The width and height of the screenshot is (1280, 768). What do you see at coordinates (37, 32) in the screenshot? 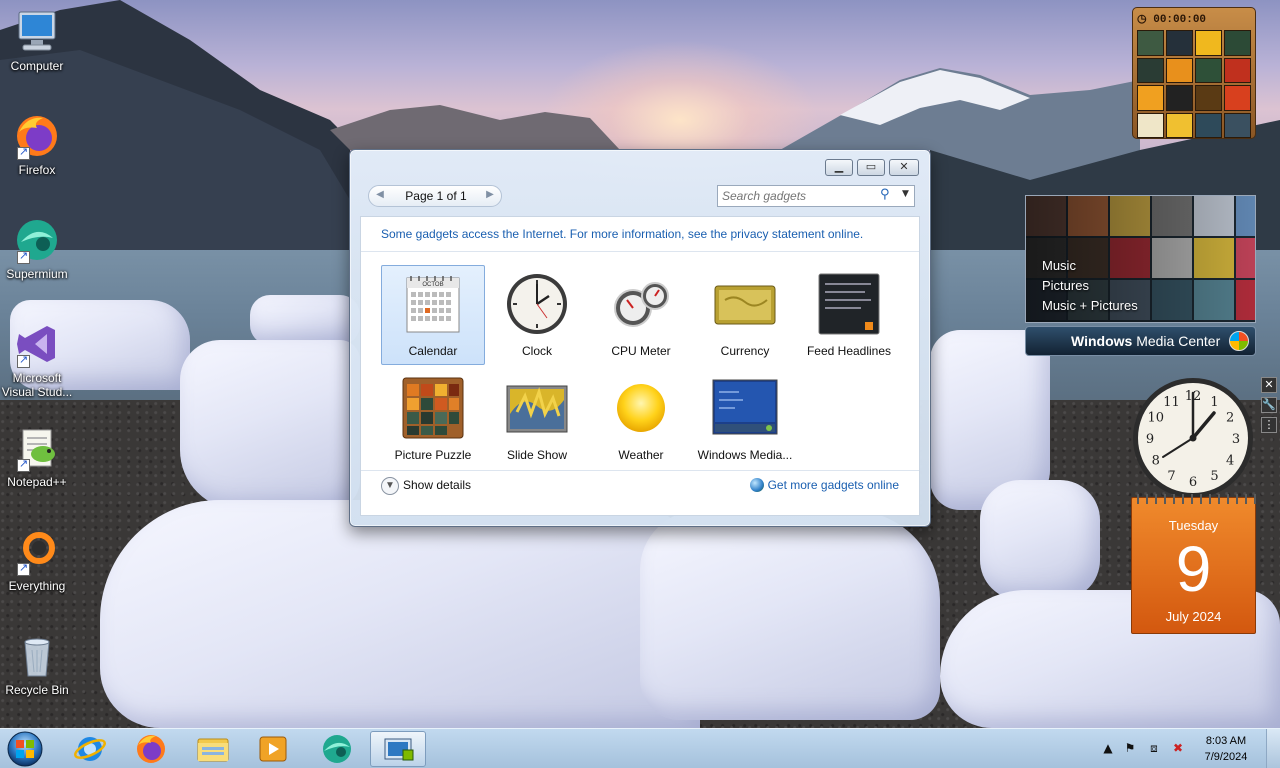
I see `computer-icon` at bounding box center [37, 32].